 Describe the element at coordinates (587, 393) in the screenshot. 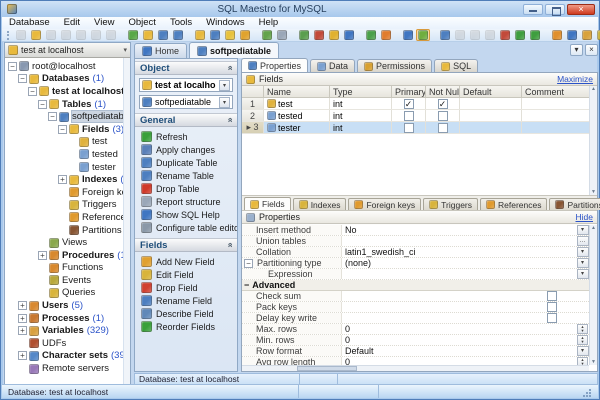

I see `resize-grip` at that location.